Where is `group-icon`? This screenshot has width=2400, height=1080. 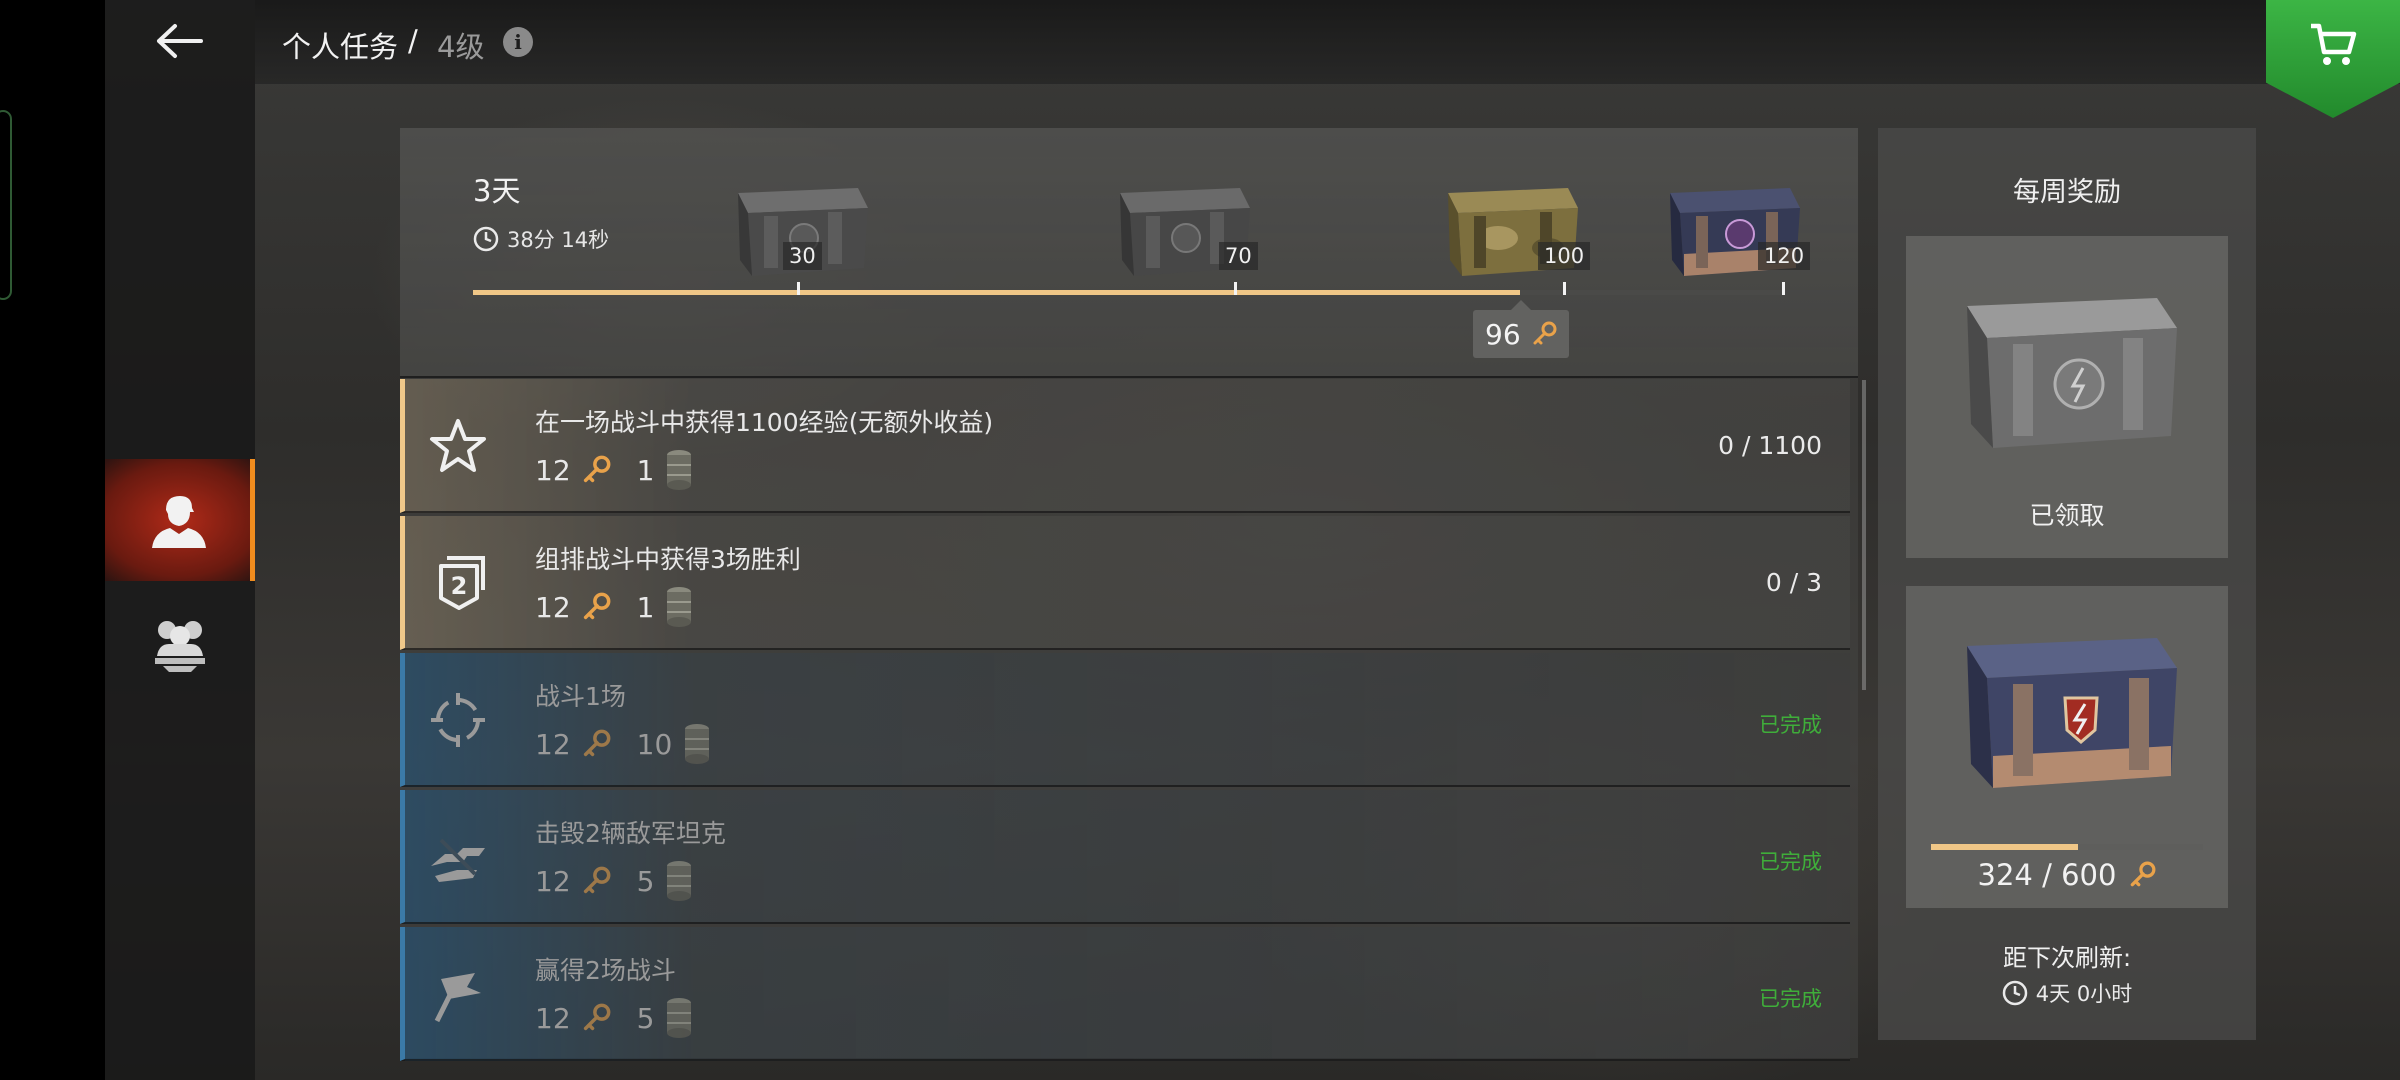 group-icon is located at coordinates (180, 646).